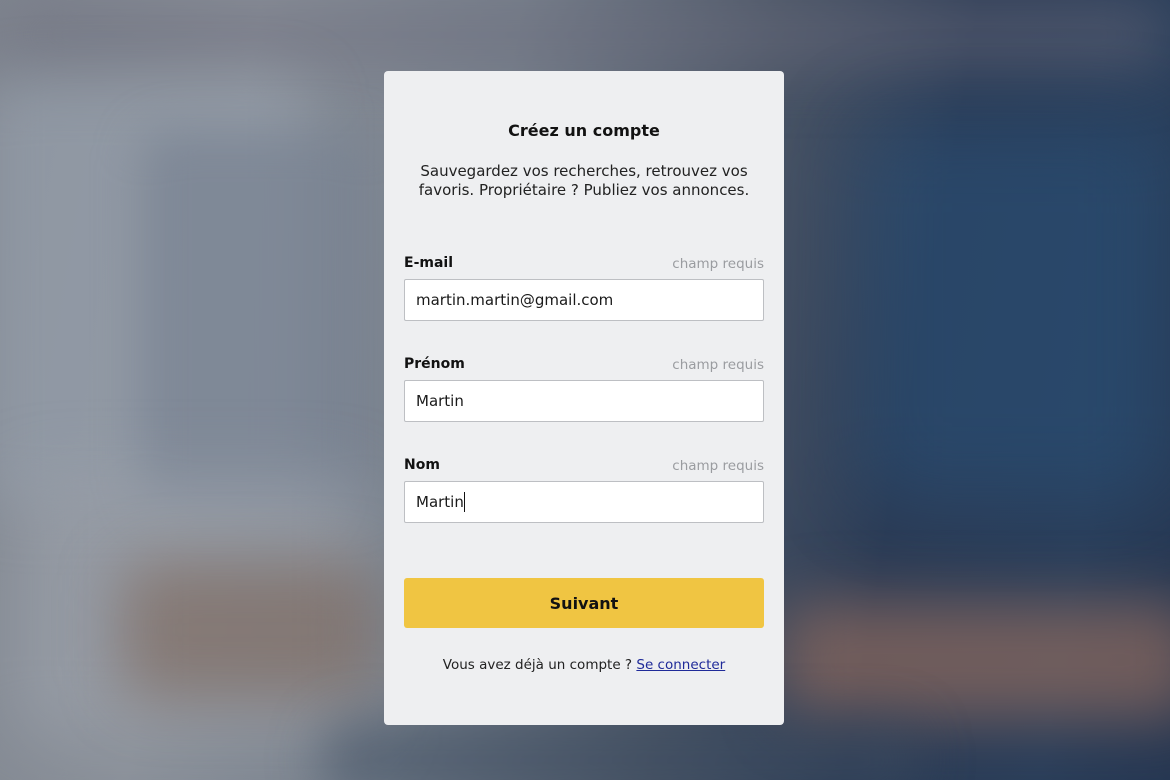 This screenshot has height=780, width=1170. Describe the element at coordinates (440, 401) in the screenshot. I see `first-name-value: Martin` at that location.